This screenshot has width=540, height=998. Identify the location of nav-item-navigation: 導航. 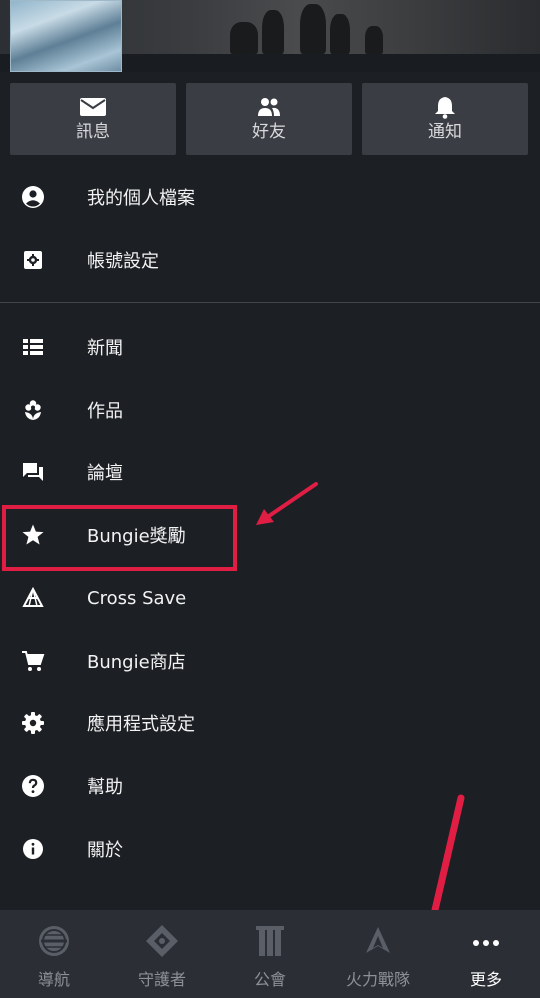
(54, 954).